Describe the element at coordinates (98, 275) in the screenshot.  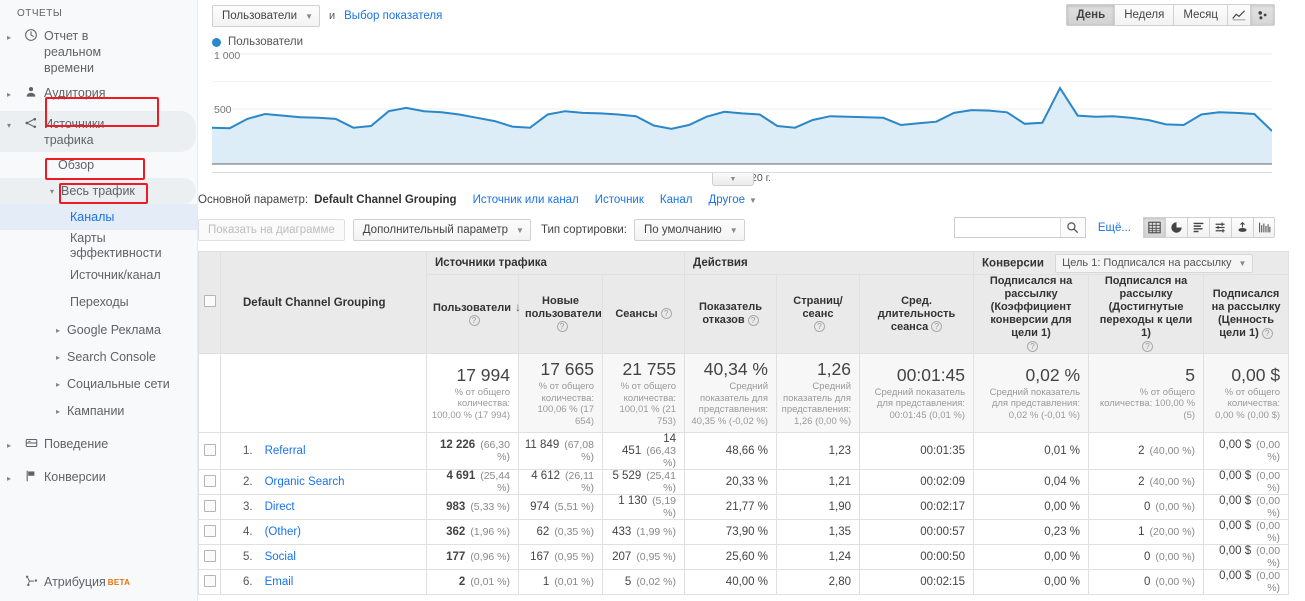
I see `sidebar-item-source-medium: Источник/канал` at that location.